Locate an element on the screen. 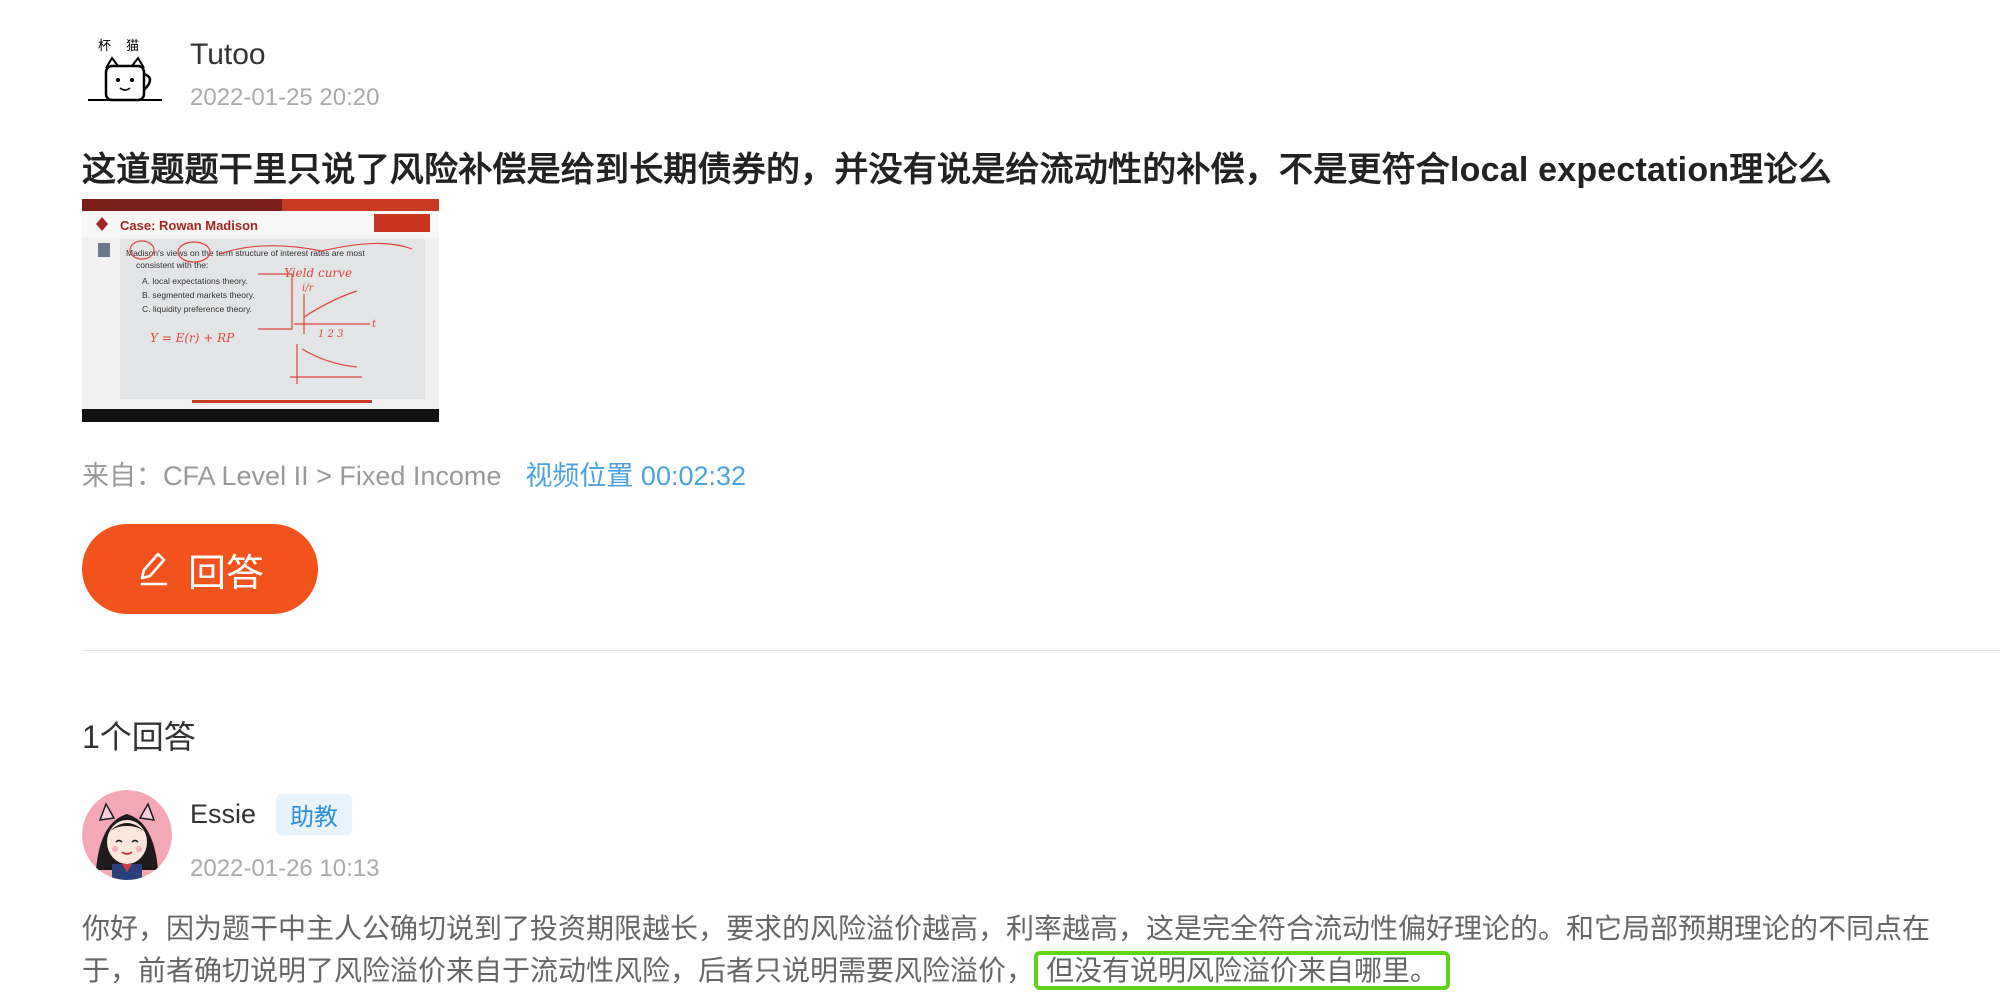 The width and height of the screenshot is (2000, 993). thumbnail-line-3: A. local expectations theory. is located at coordinates (195, 281).